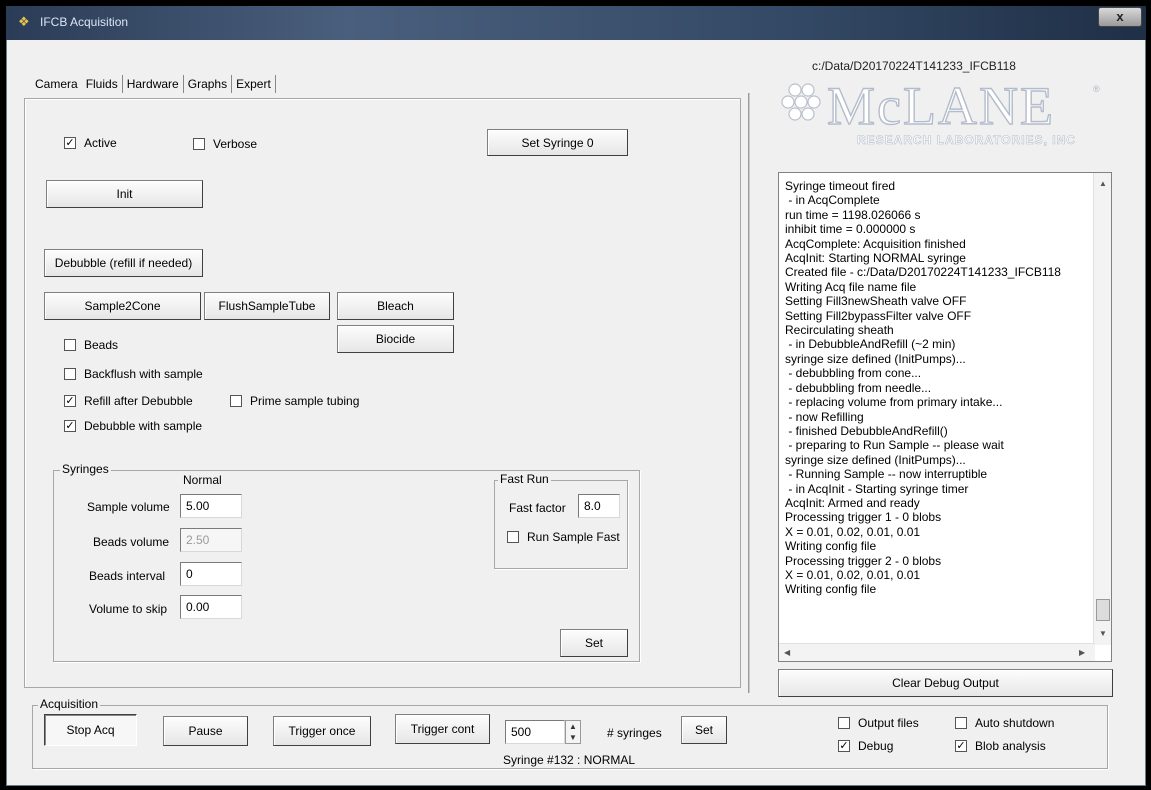 The height and width of the screenshot is (790, 1151). Describe the element at coordinates (877, 488) in the screenshot. I see `debug-line: - in AcqInit - Starting syringe timer` at that location.